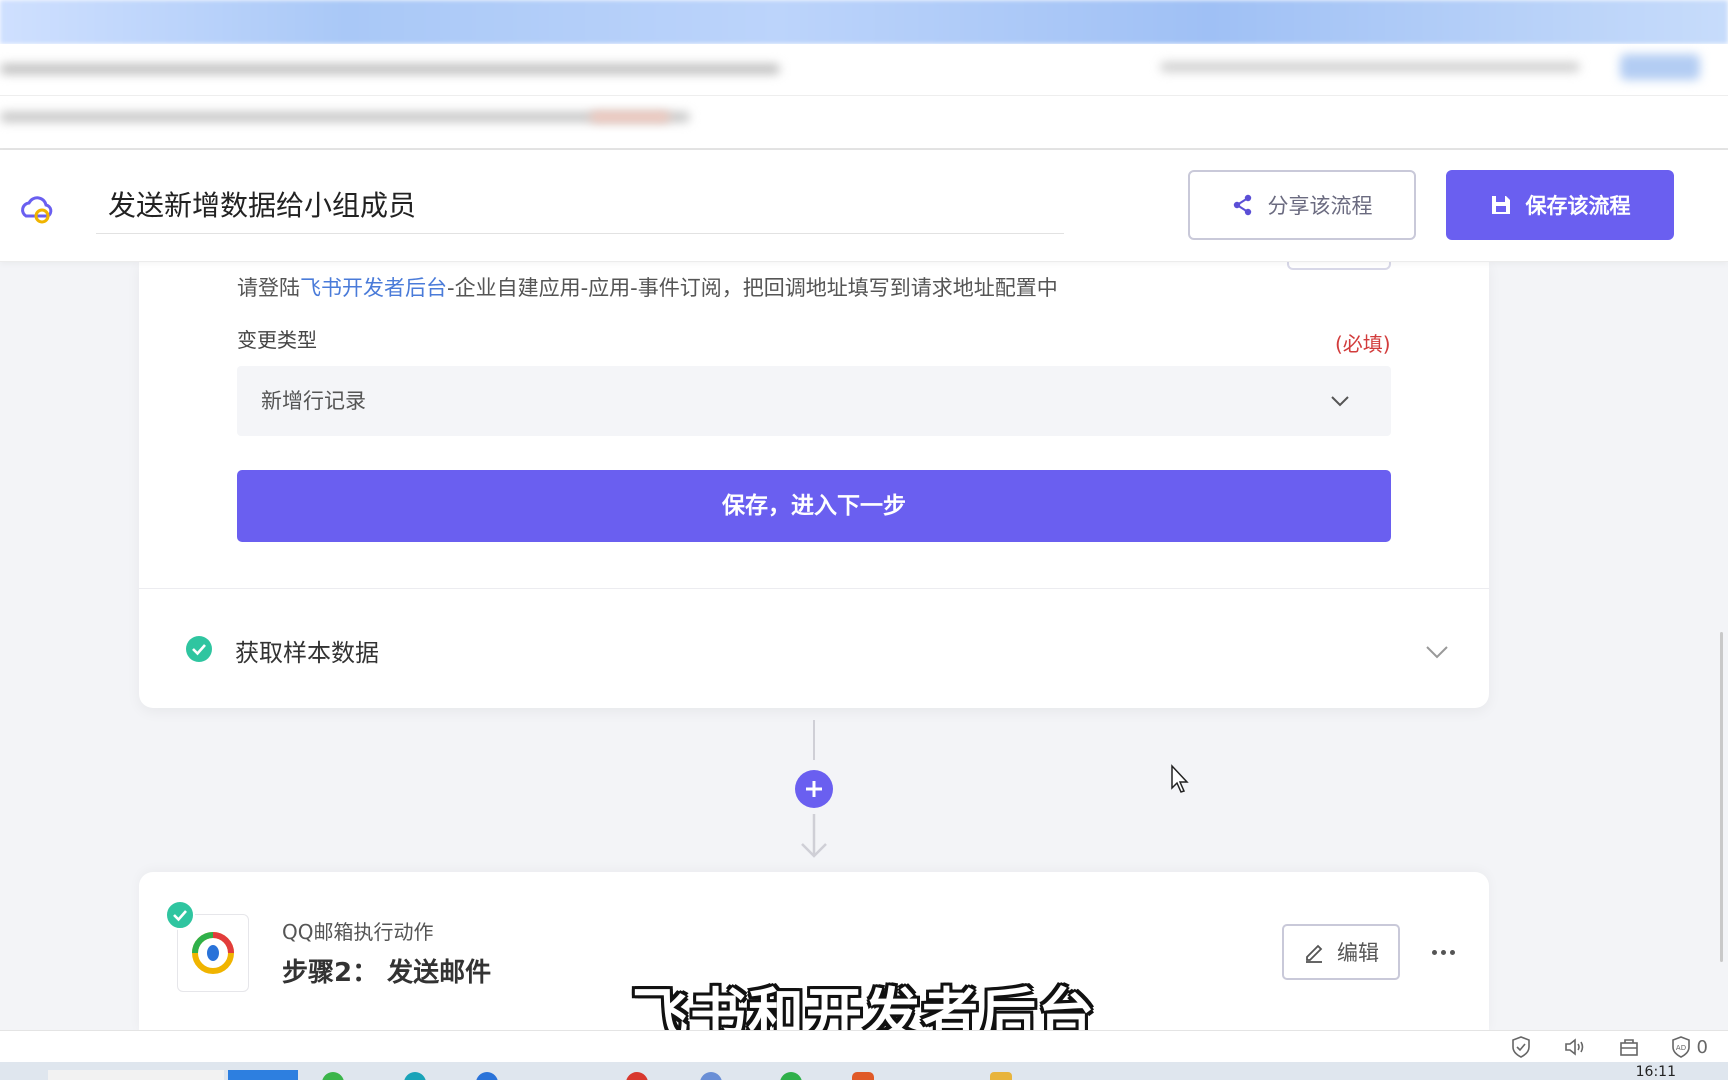 Image resolution: width=1728 pixels, height=1080 pixels. What do you see at coordinates (580, 206) in the screenshot?
I see `flow-title-input: 发送新增数据给小组成员` at bounding box center [580, 206].